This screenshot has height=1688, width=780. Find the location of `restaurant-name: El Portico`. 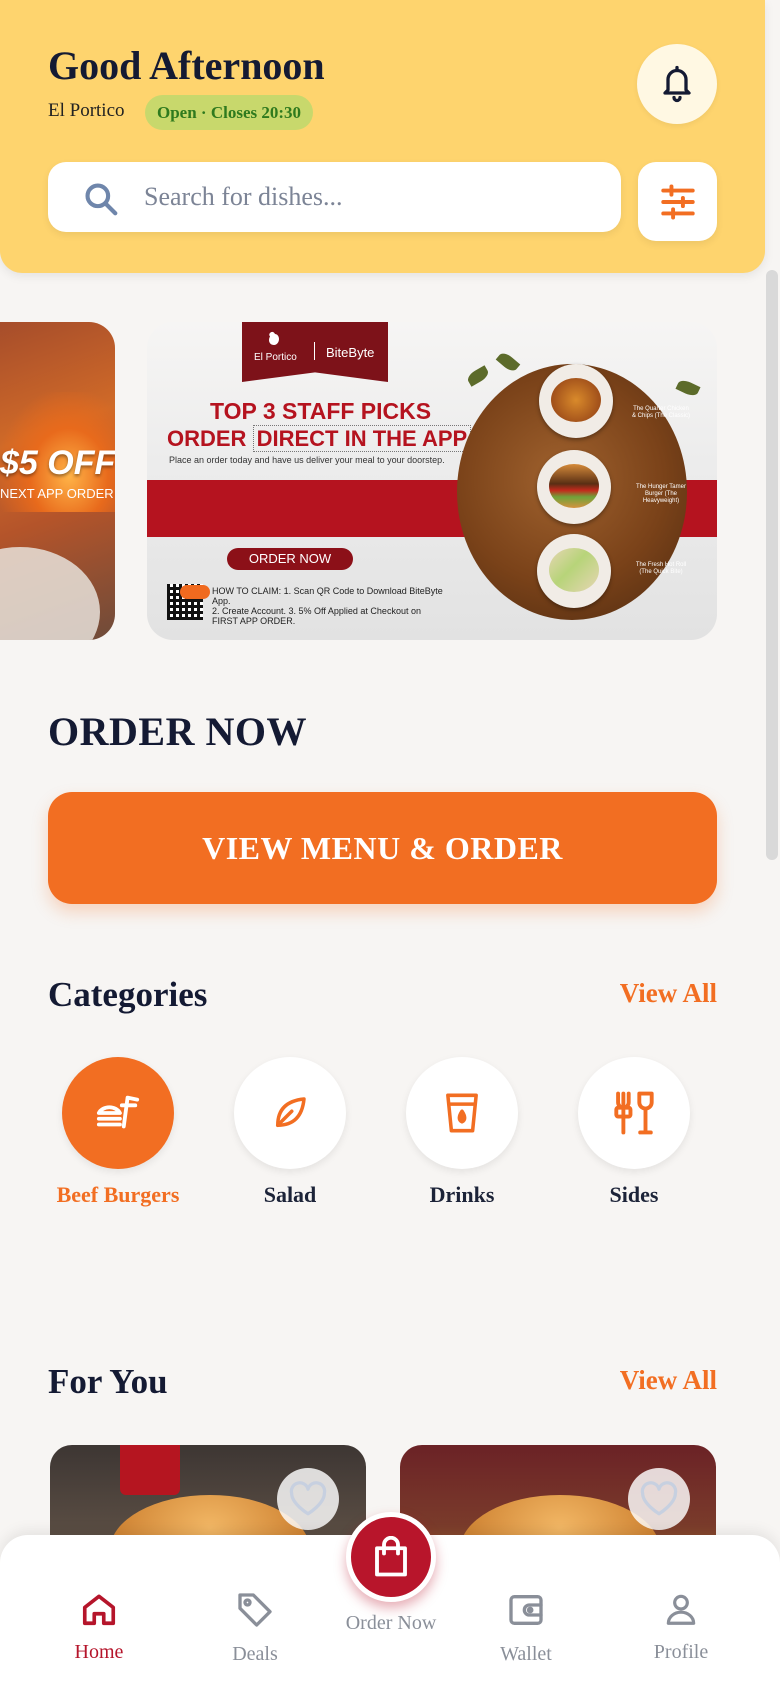

restaurant-name: El Portico is located at coordinates (86, 111).